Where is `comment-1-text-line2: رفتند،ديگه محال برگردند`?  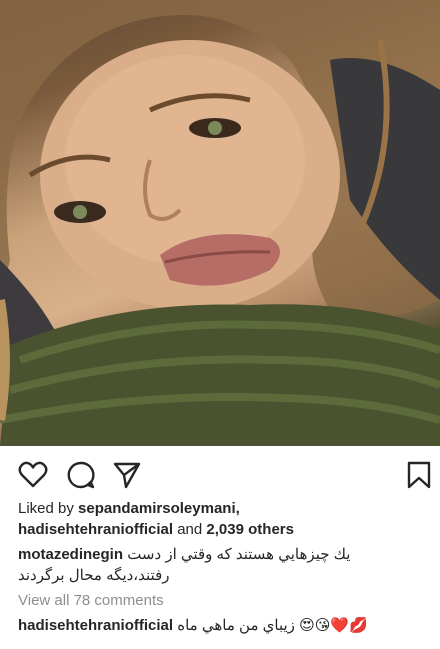
comment-1-text-line2: رفتند،ديگه محال برگردند is located at coordinates (94, 575).